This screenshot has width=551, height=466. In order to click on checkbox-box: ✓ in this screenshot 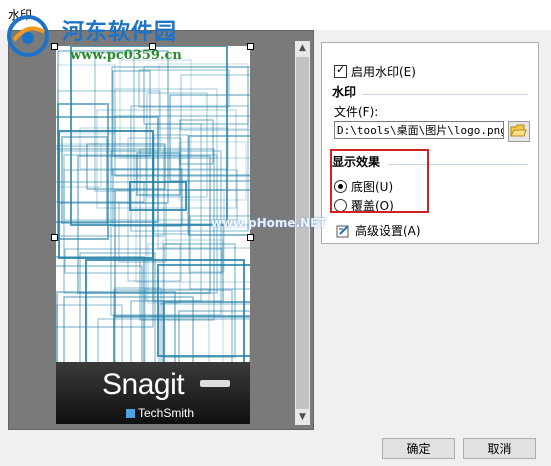, I will do `click(340, 70)`.